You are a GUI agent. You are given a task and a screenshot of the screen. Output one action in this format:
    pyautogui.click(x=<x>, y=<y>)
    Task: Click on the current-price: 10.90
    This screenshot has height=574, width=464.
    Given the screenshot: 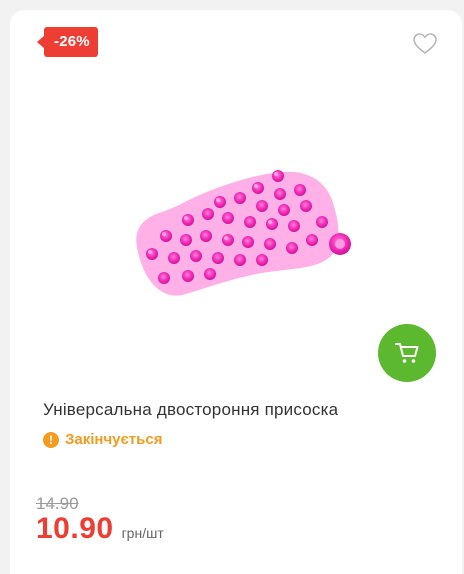 What is the action you would take?
    pyautogui.click(x=75, y=528)
    